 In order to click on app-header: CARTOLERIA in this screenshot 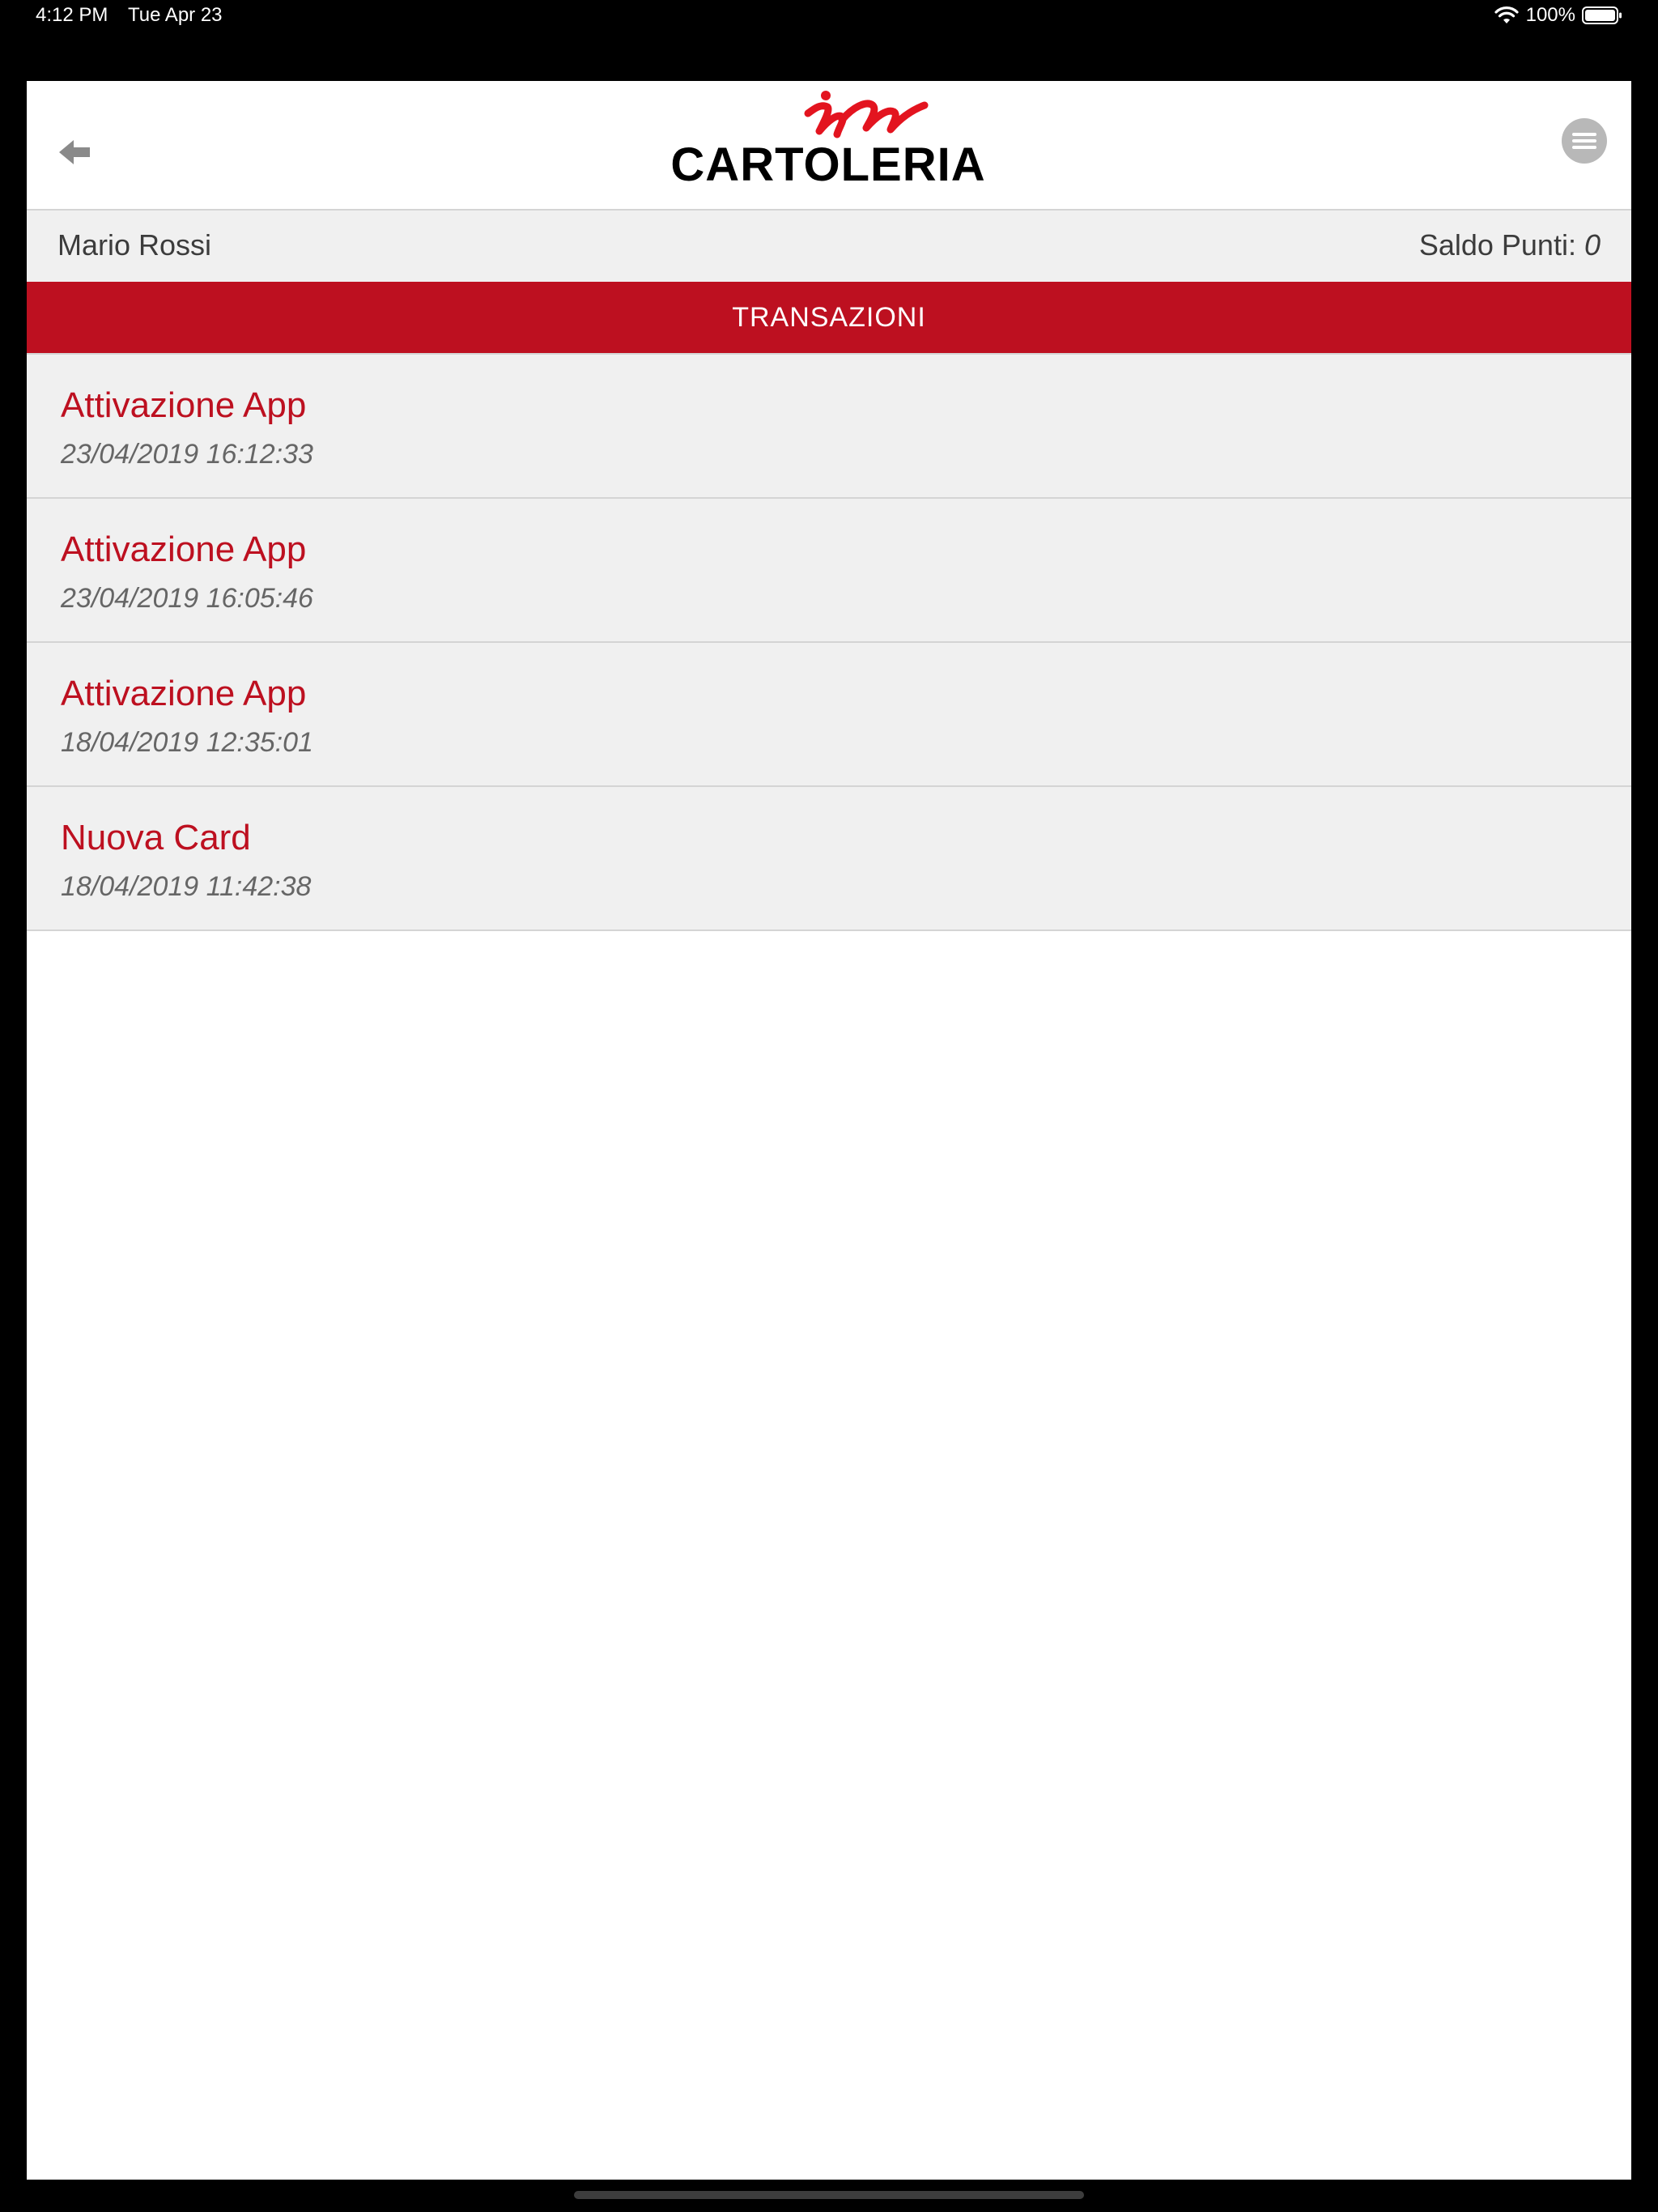, I will do `click(829, 146)`.